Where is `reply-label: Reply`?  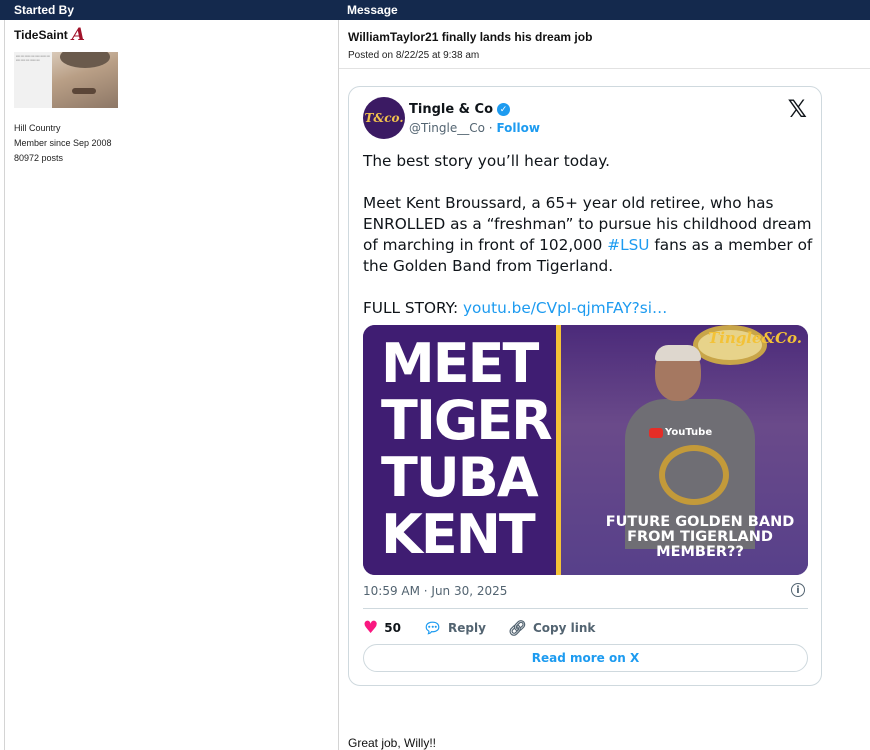 reply-label: Reply is located at coordinates (467, 628).